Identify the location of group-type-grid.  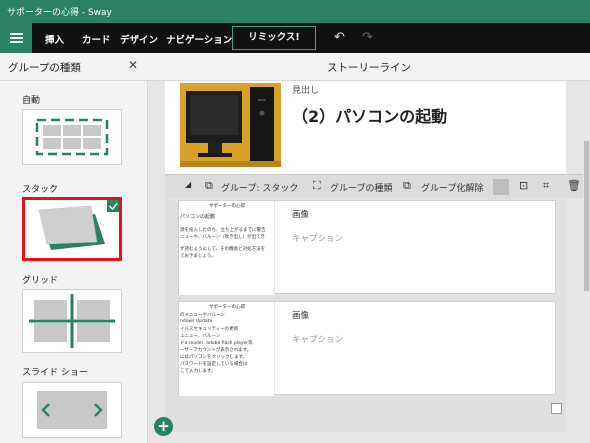
(72, 321).